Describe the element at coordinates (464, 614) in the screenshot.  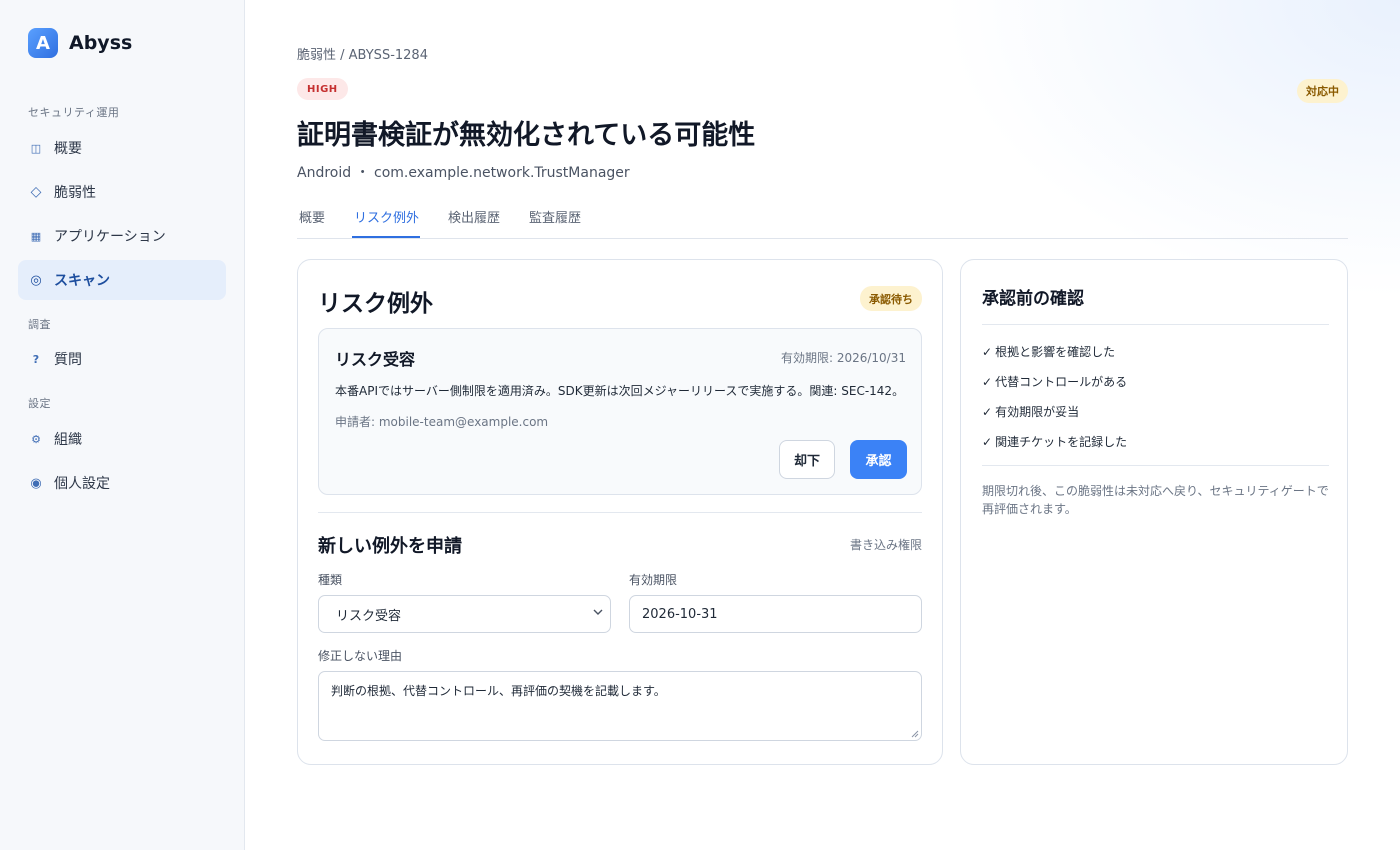
I see `type-select: リスク受容` at that location.